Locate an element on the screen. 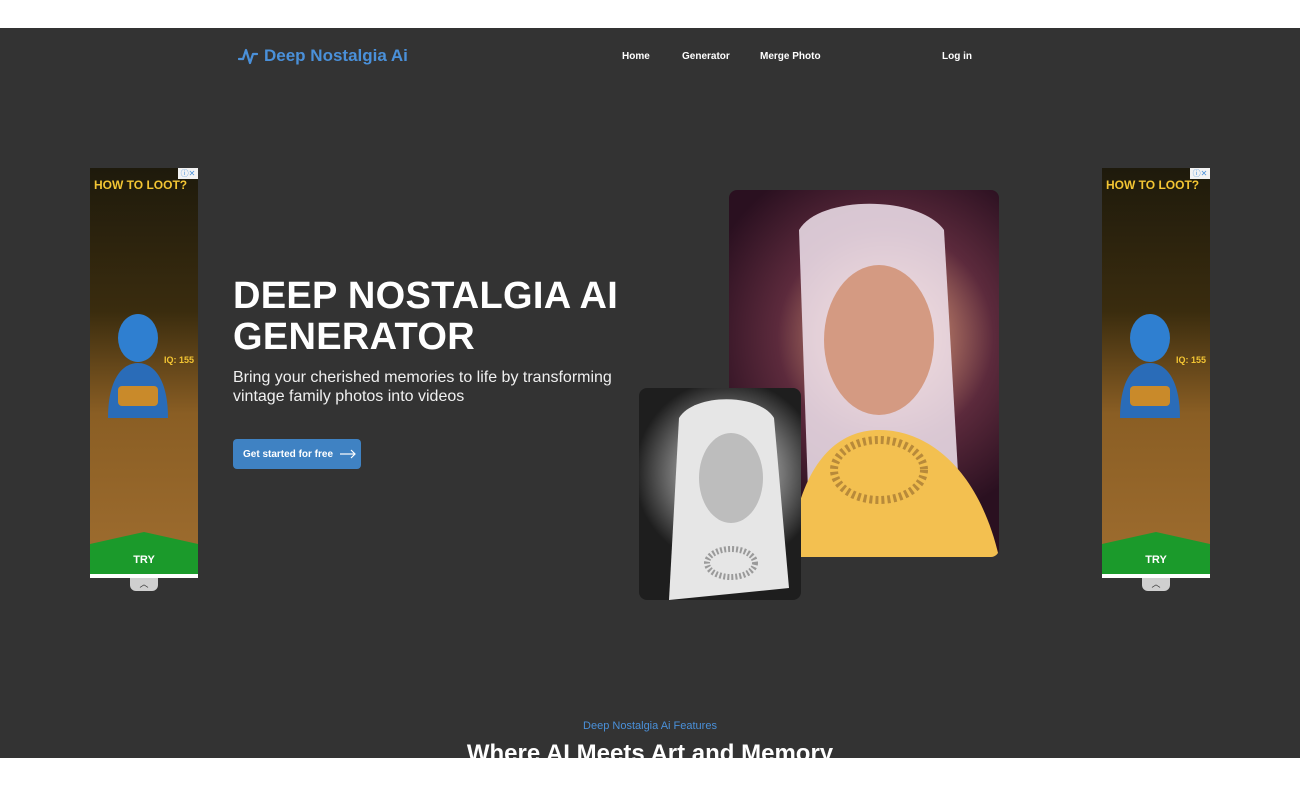 This screenshot has width=1300, height=788. ad-collapse-left: ︿ is located at coordinates (144, 584).